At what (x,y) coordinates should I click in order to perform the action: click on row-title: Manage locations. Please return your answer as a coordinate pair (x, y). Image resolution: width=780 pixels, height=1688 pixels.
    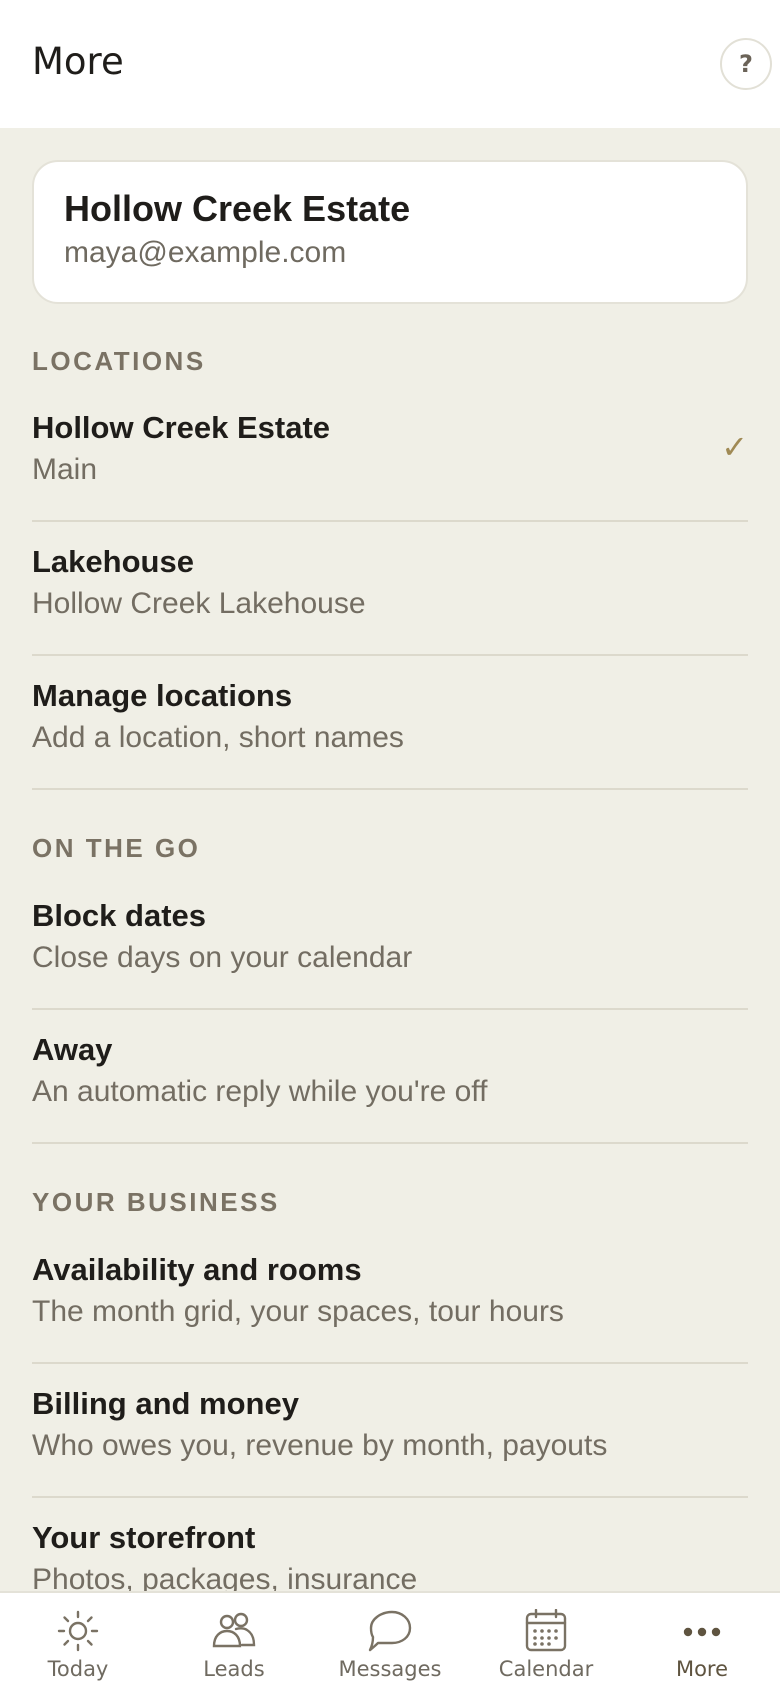
    Looking at the image, I should click on (162, 695).